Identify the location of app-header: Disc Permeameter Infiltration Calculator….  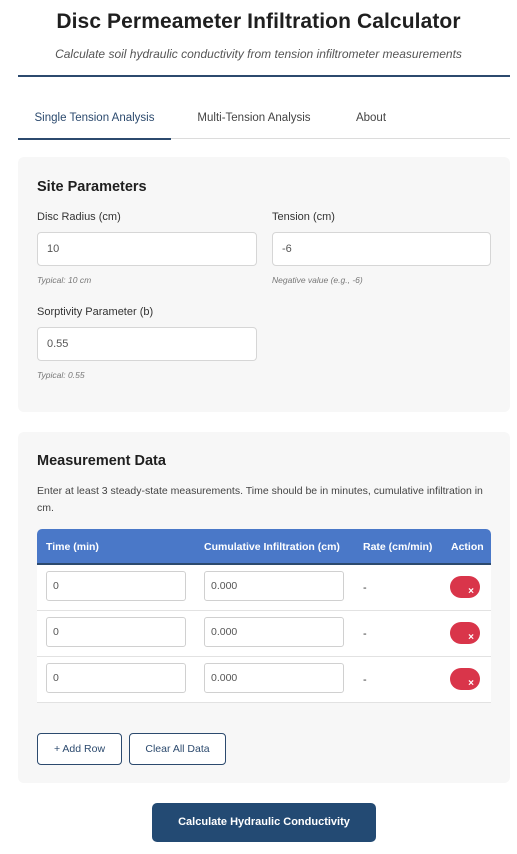
(258, 31).